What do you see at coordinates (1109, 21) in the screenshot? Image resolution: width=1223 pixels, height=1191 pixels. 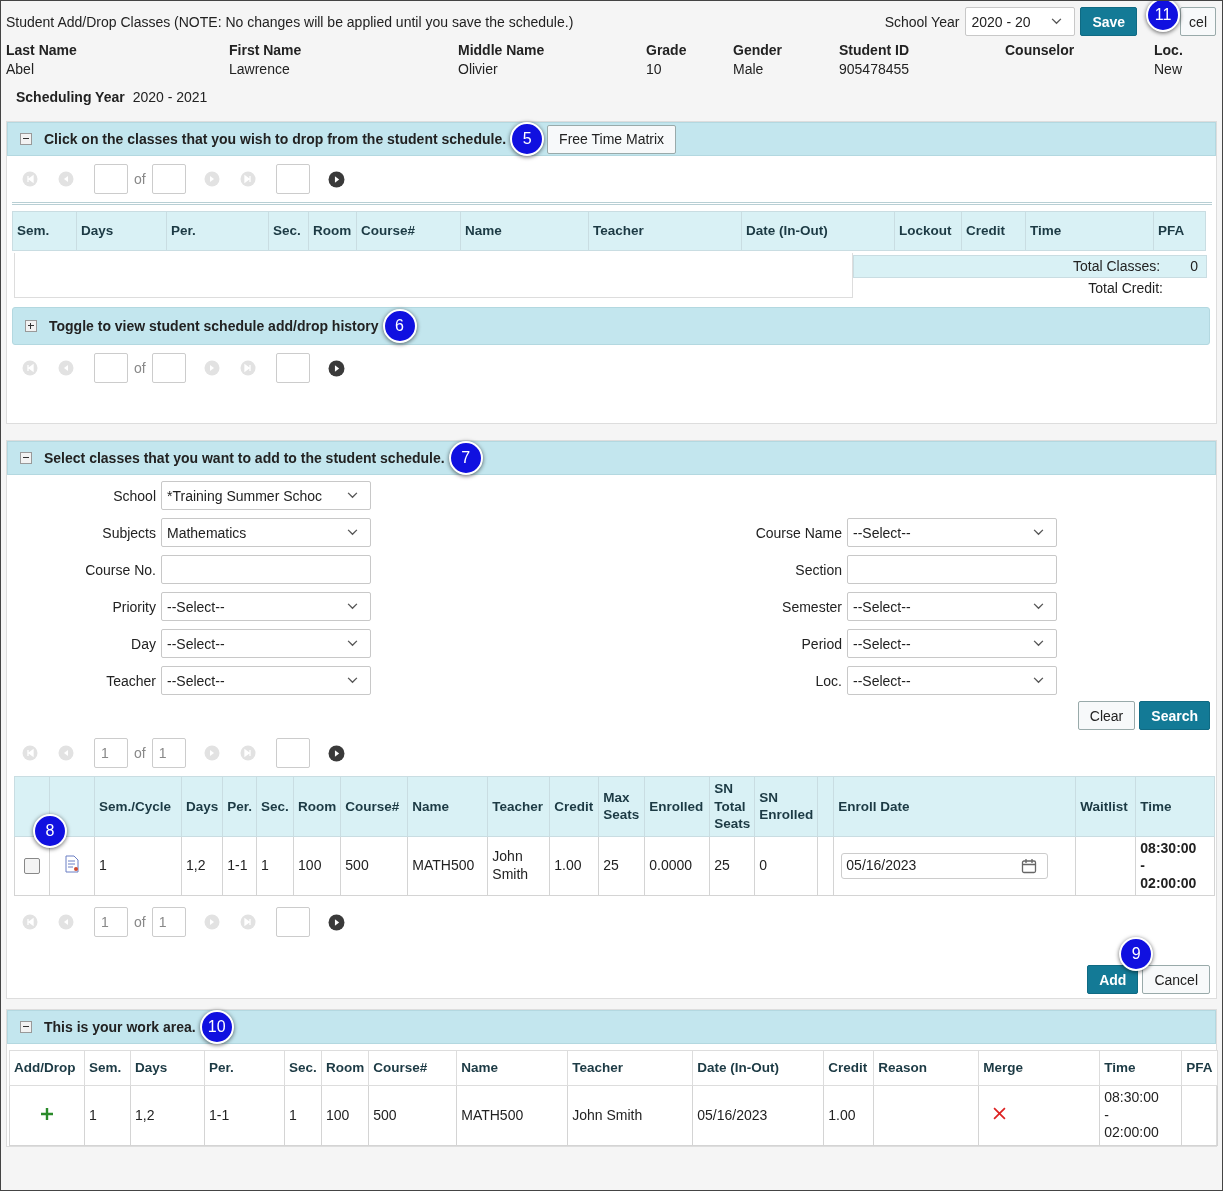 I see `save-button: Save` at bounding box center [1109, 21].